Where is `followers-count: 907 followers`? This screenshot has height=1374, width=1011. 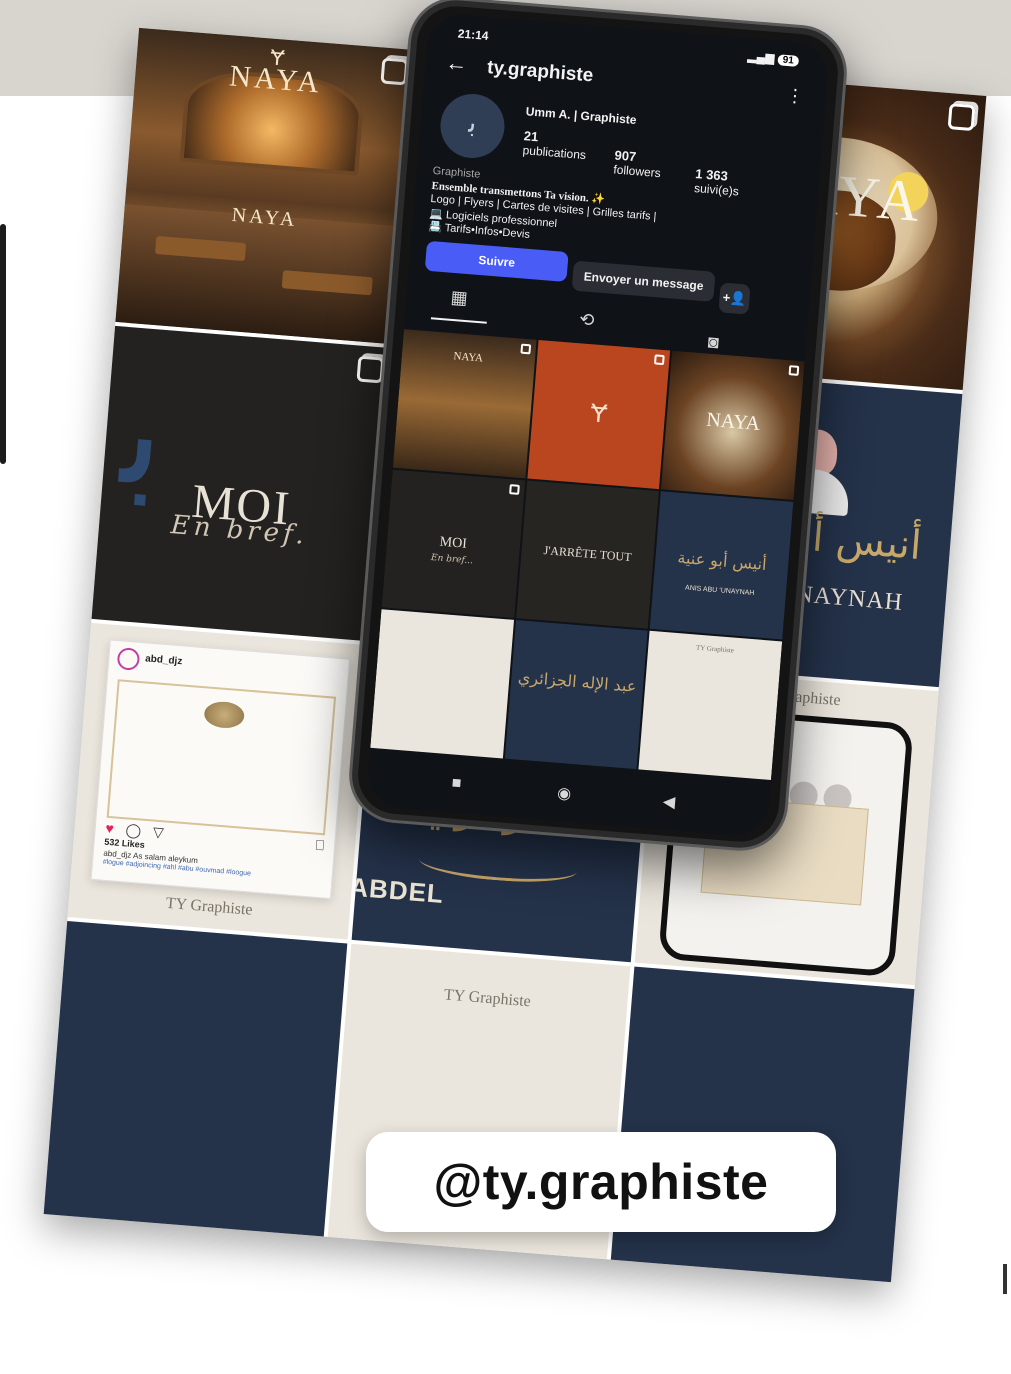
followers-count: 907 followers is located at coordinates (638, 163).